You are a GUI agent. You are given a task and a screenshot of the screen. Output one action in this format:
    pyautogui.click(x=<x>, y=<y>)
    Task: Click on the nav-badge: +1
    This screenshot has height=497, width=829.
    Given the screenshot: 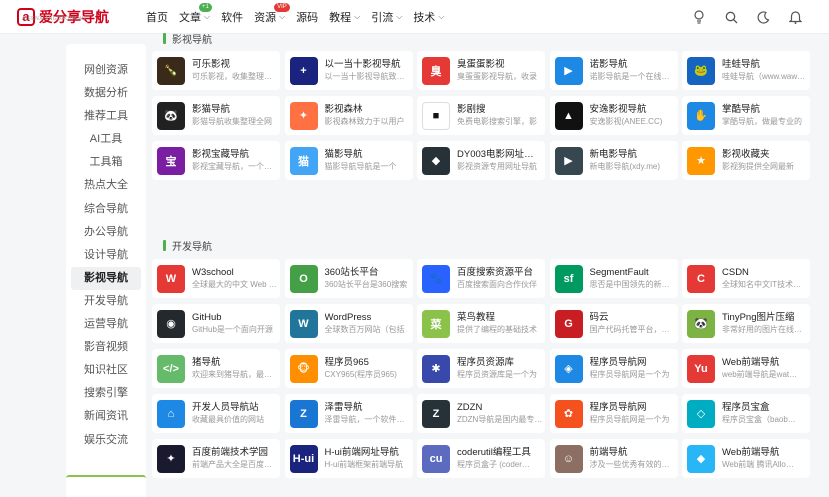 What is the action you would take?
    pyautogui.click(x=205, y=7)
    